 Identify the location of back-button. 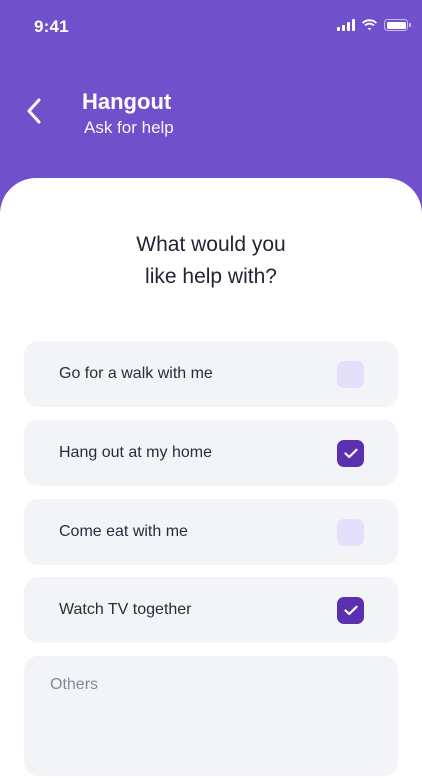
(34, 111).